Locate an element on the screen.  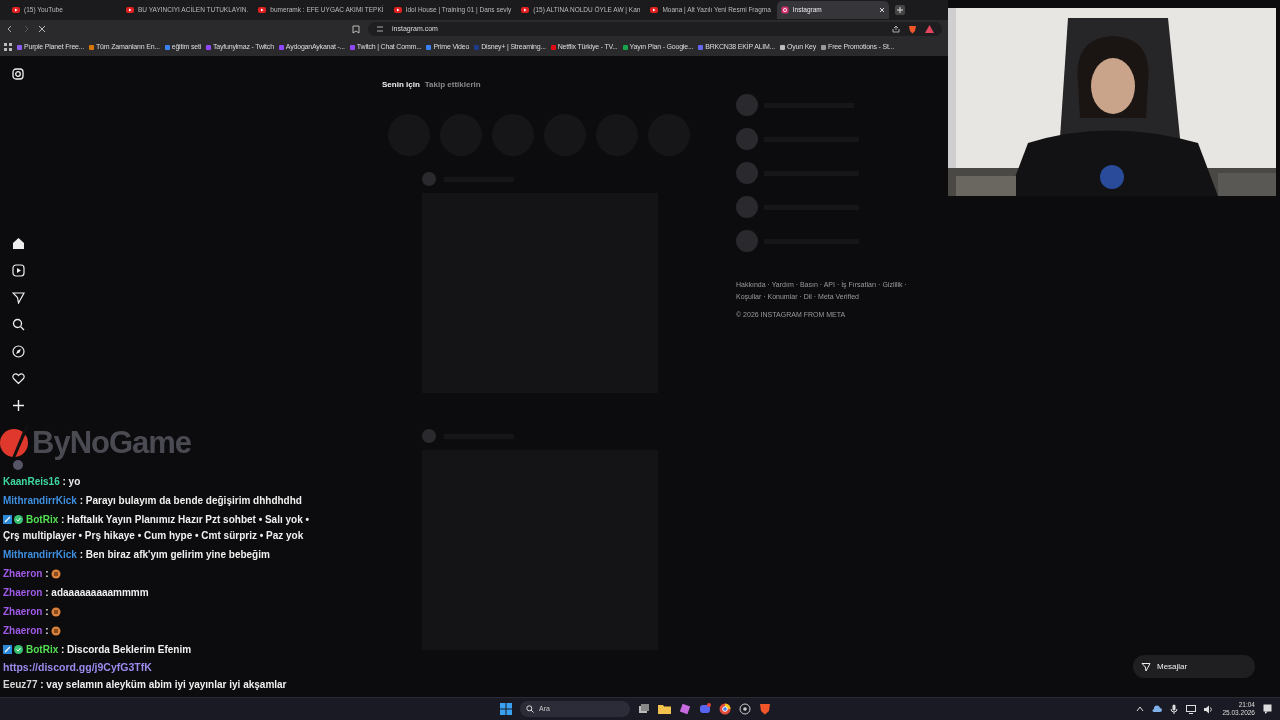
messages-button: Mesajlar is located at coordinates (1194, 666).